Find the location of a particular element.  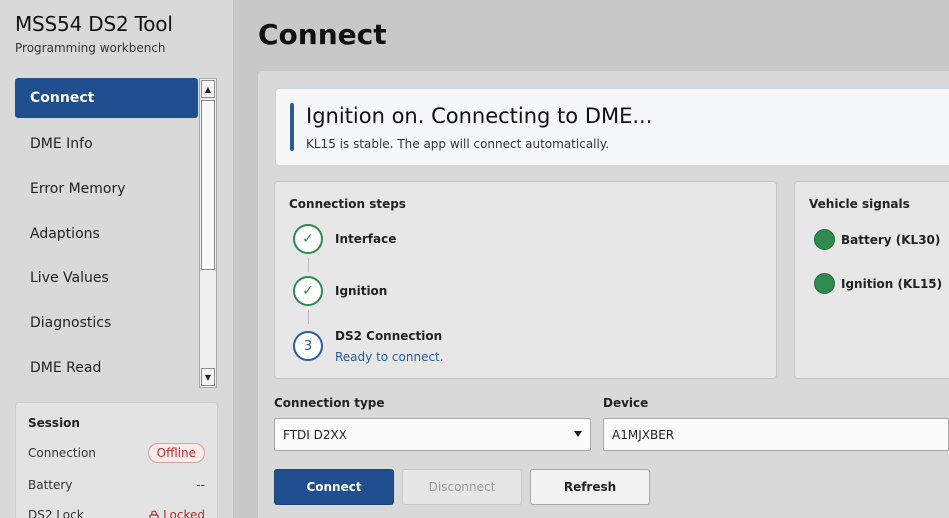

connection-type-select: FTDI D2XX is located at coordinates (432, 434).